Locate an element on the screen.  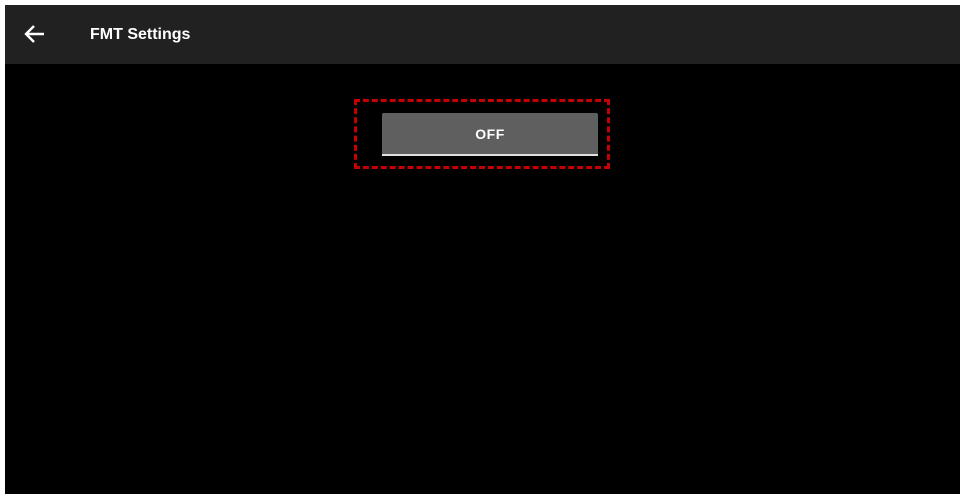
app-bar: FMT Settings is located at coordinates (482, 34).